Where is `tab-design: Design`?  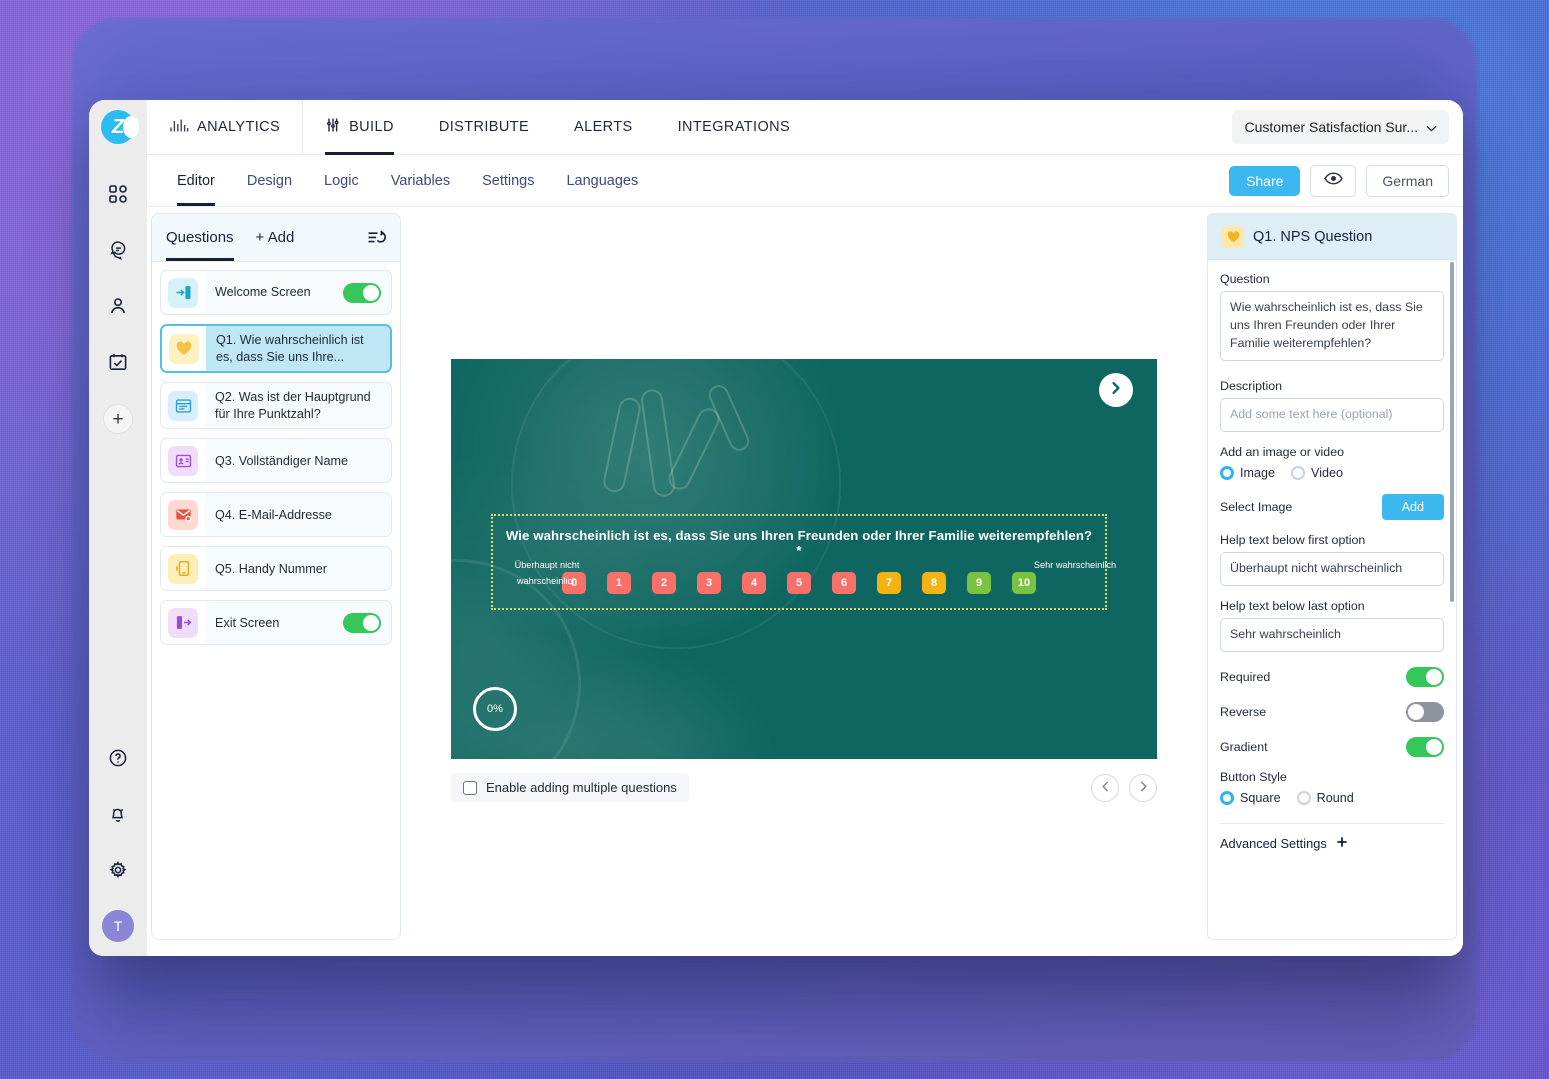
tab-design: Design is located at coordinates (269, 180).